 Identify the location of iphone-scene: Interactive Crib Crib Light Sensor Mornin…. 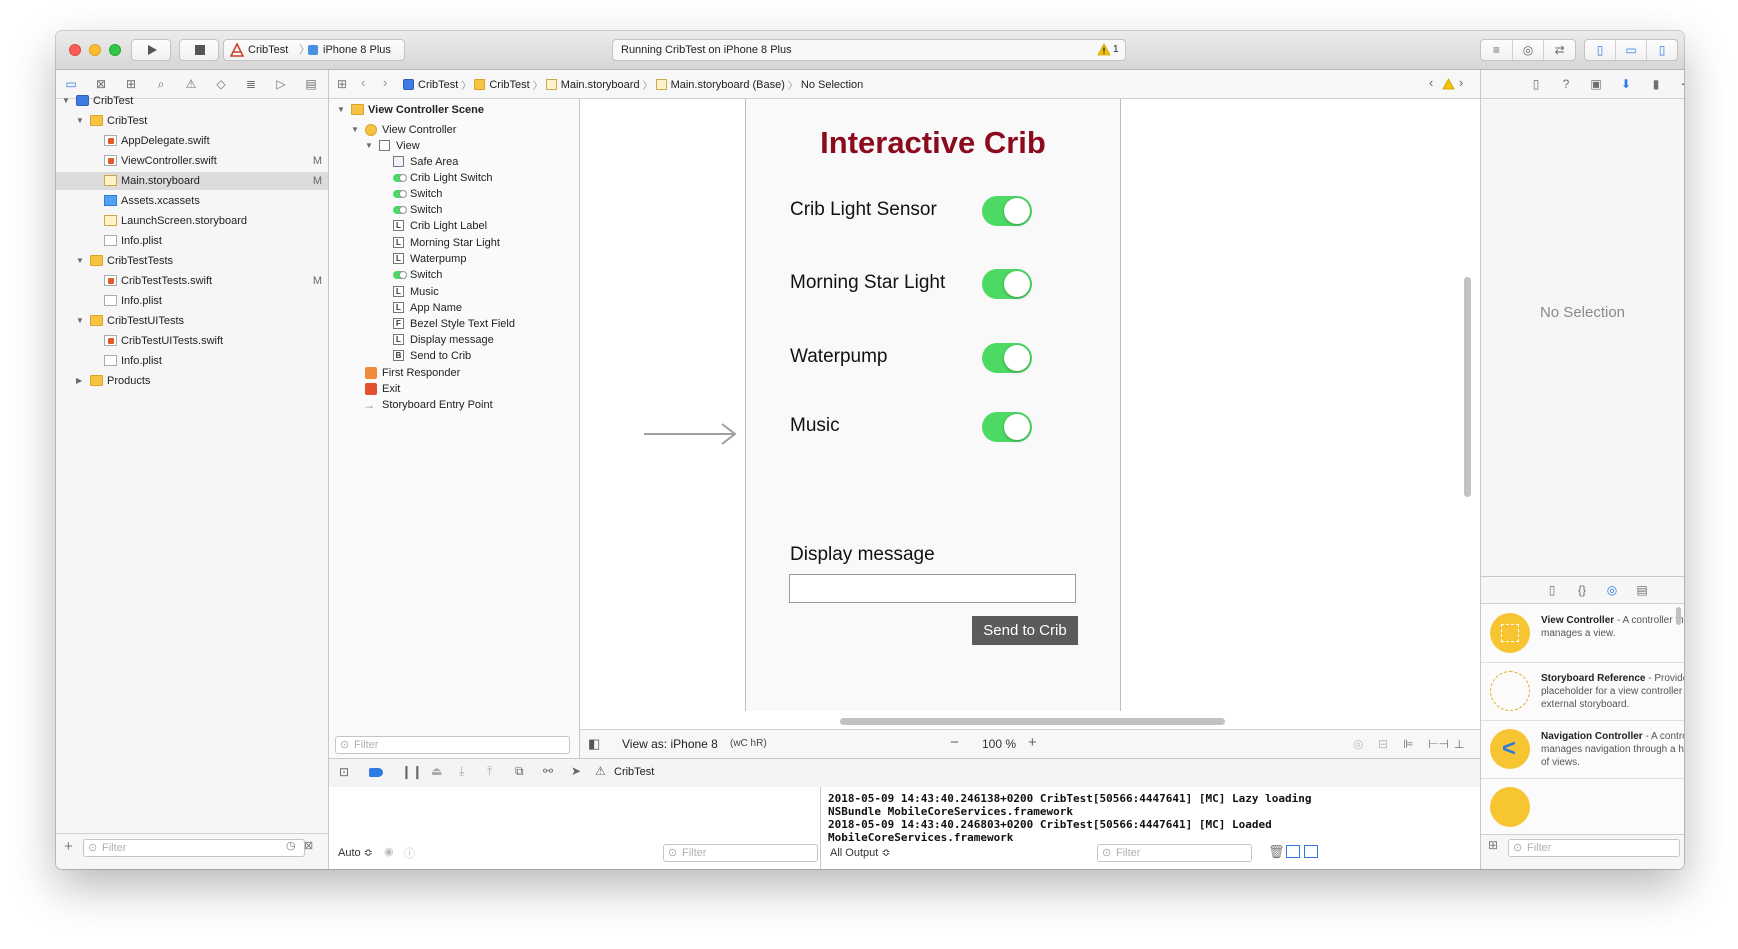
(933, 405).